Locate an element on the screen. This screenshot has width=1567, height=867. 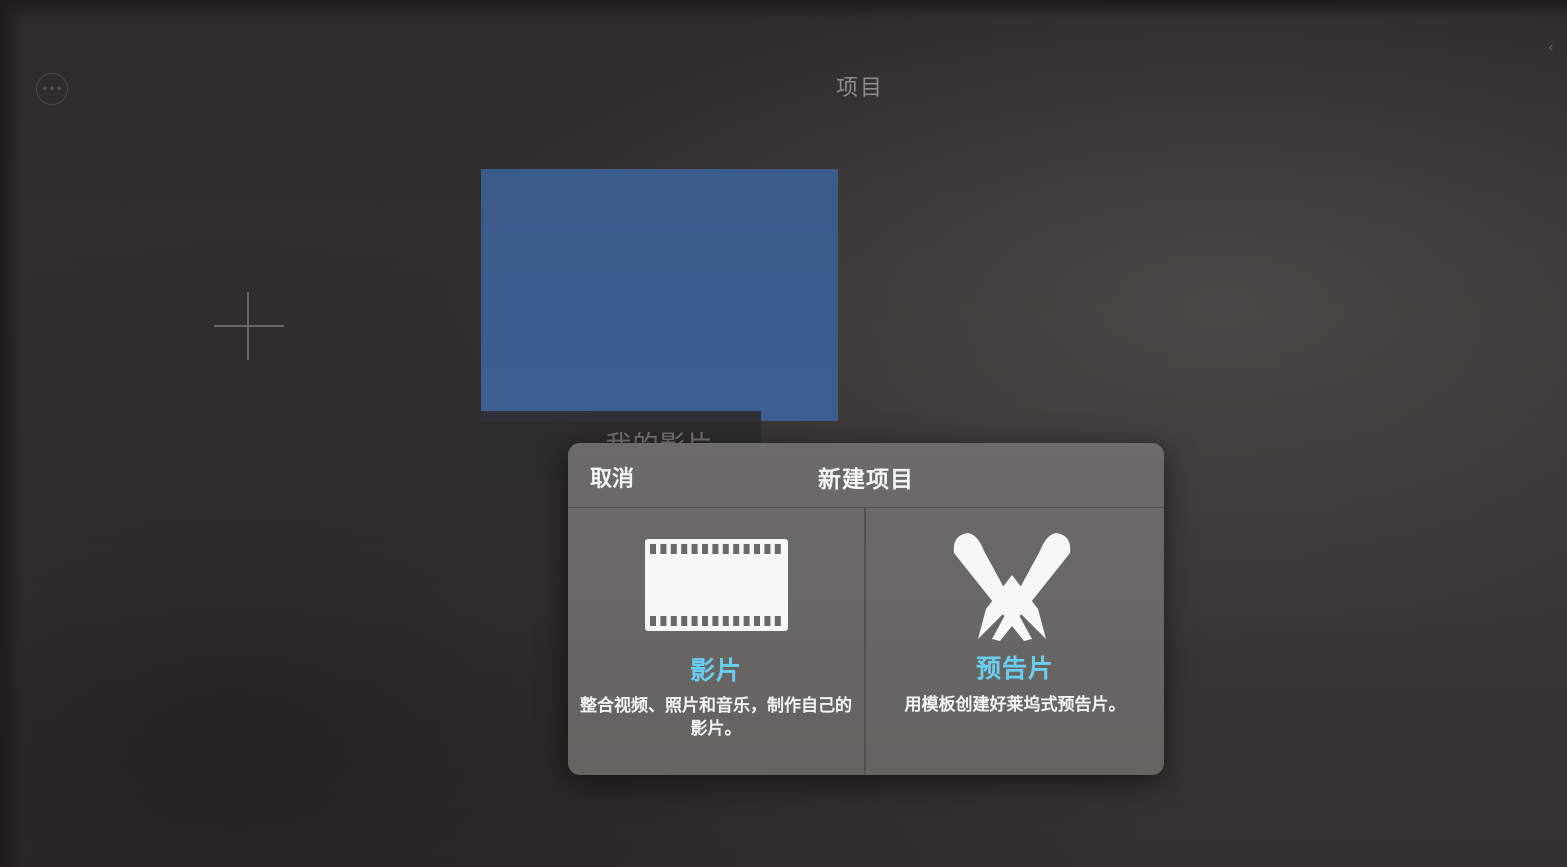
dialog-header: 取消 新建项目 is located at coordinates (866, 475).